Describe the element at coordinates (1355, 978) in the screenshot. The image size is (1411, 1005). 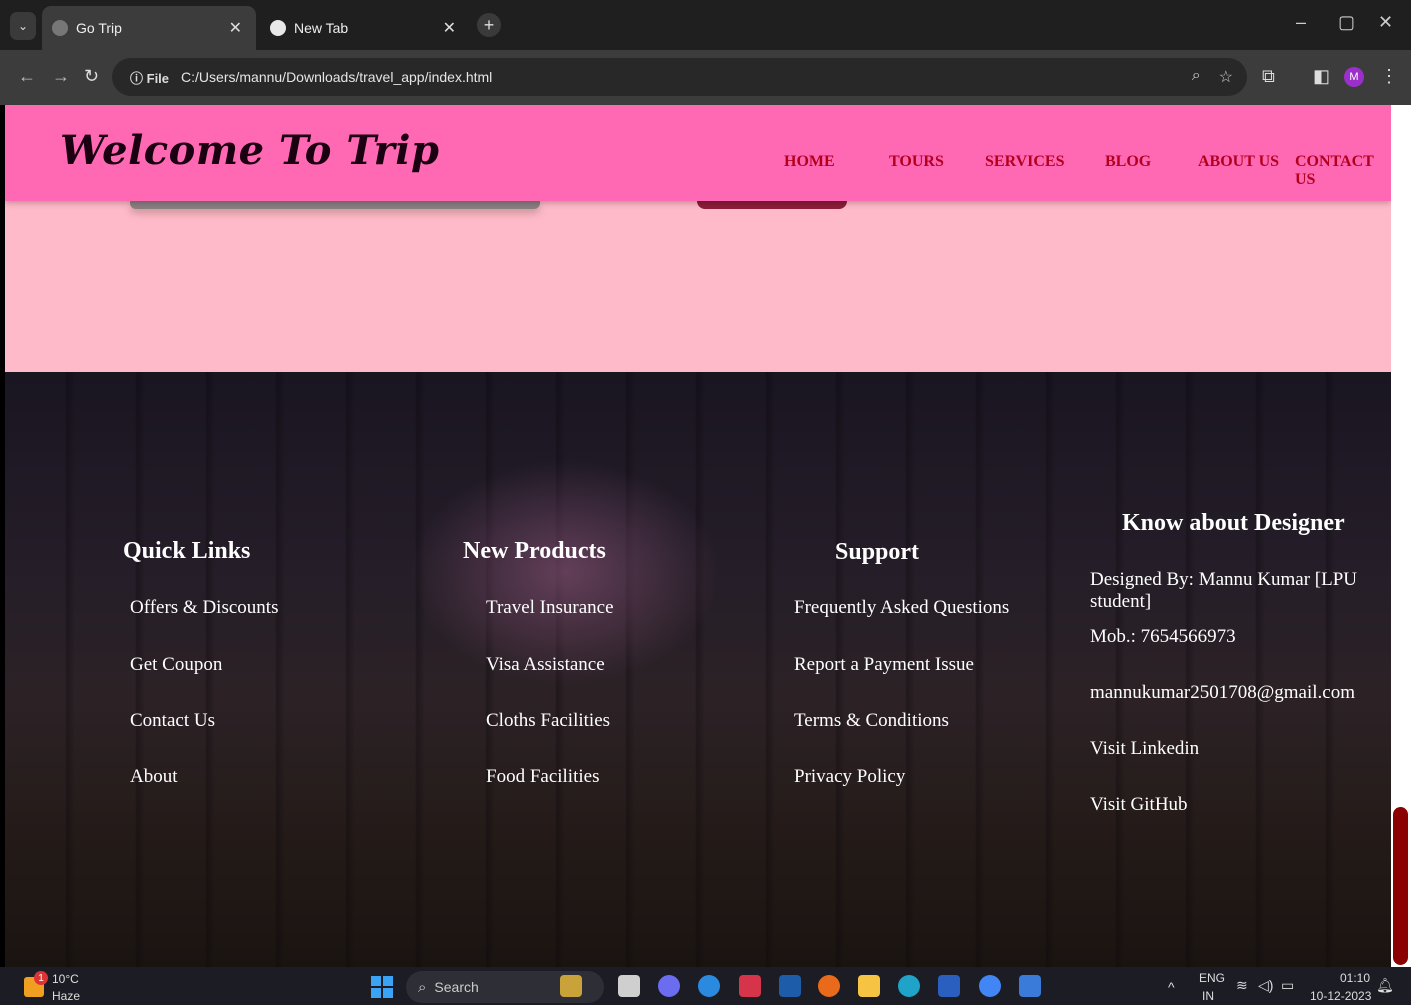
I see `clock-time: 01:10` at that location.